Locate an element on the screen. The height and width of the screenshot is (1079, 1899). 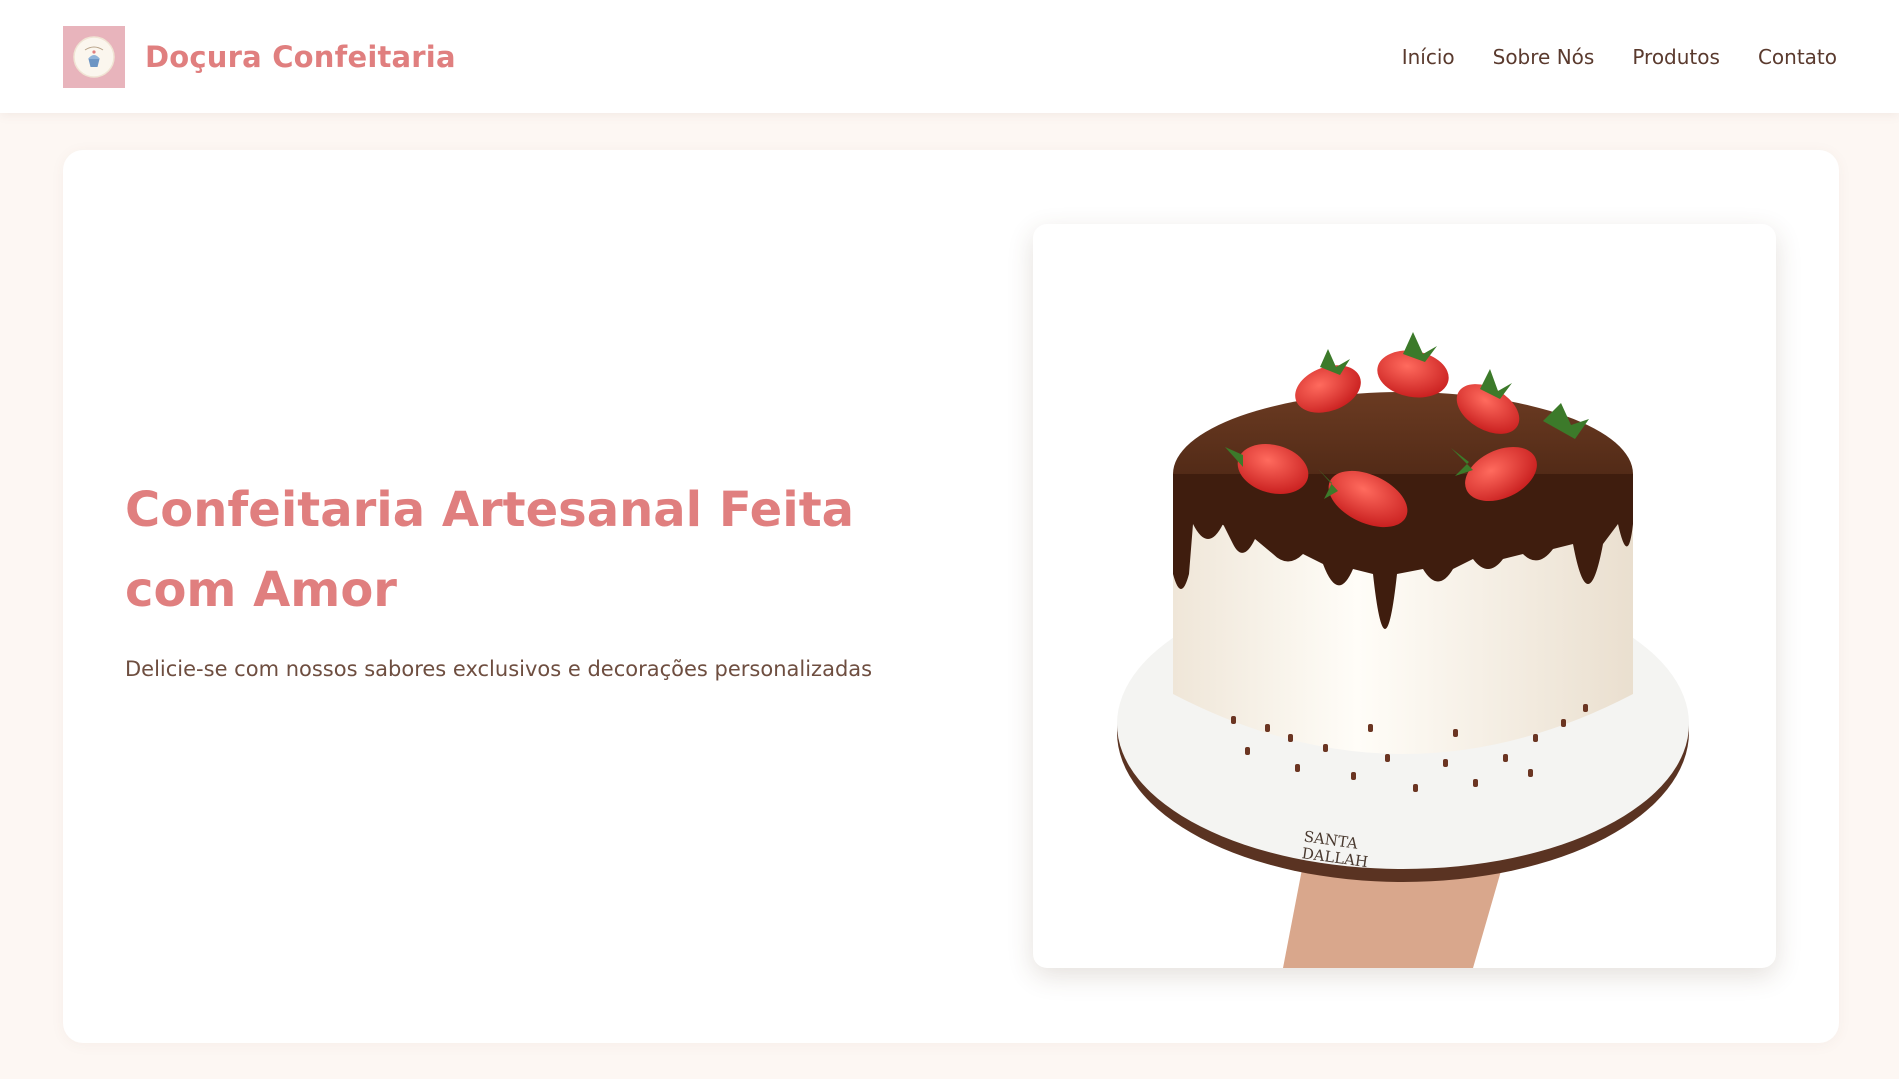
logo is located at coordinates (94, 56).